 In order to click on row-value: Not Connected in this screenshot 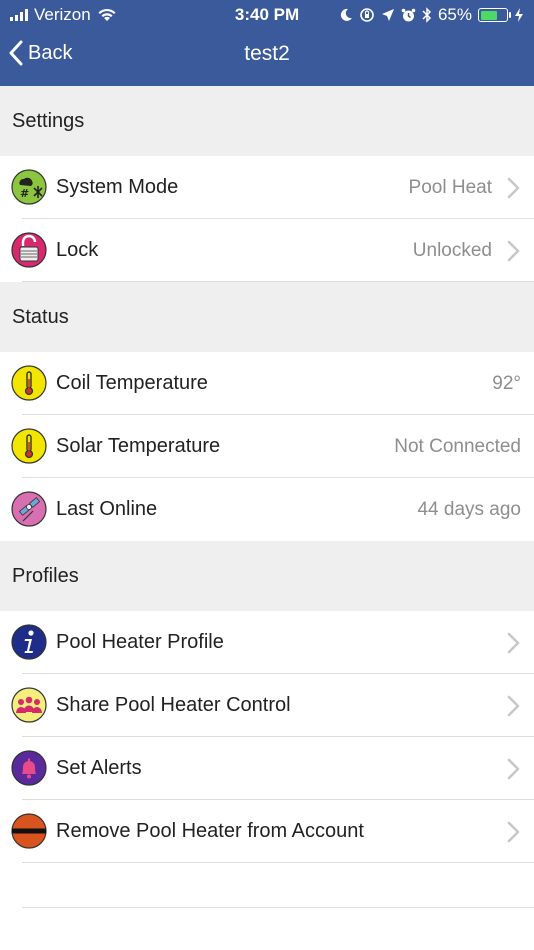, I will do `click(457, 446)`.